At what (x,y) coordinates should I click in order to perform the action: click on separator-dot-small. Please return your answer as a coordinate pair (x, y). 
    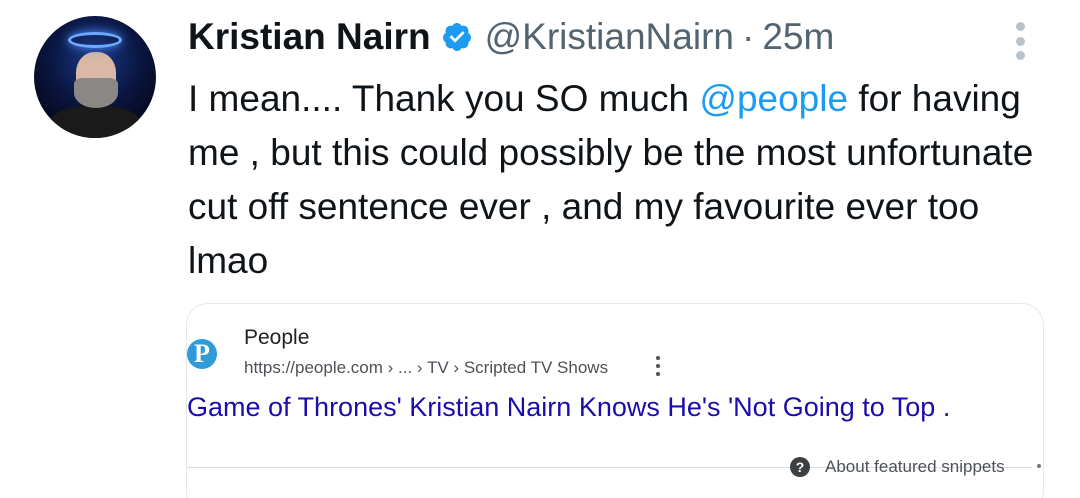
    Looking at the image, I should click on (1039, 466).